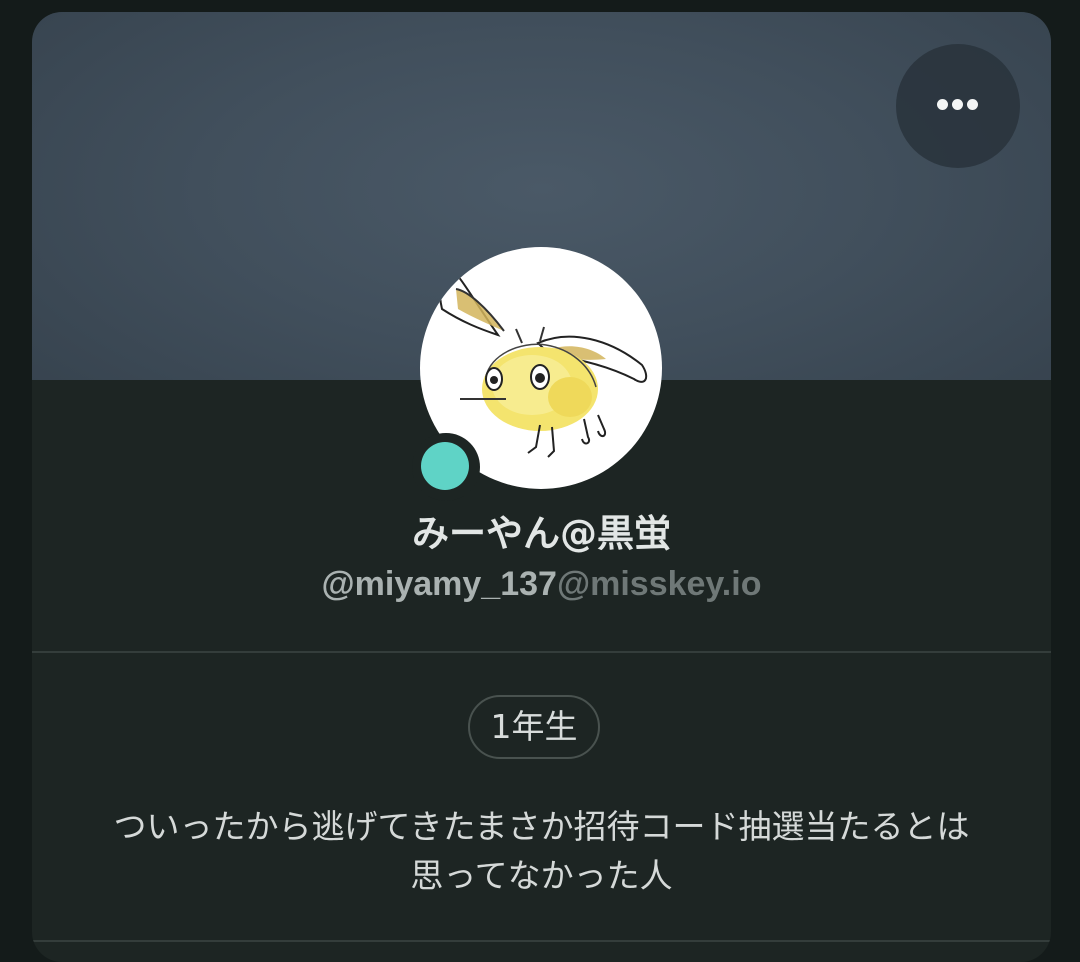 Image resolution: width=1080 pixels, height=962 pixels. I want to click on display-name: みーやん@黒蛍, so click(541, 533).